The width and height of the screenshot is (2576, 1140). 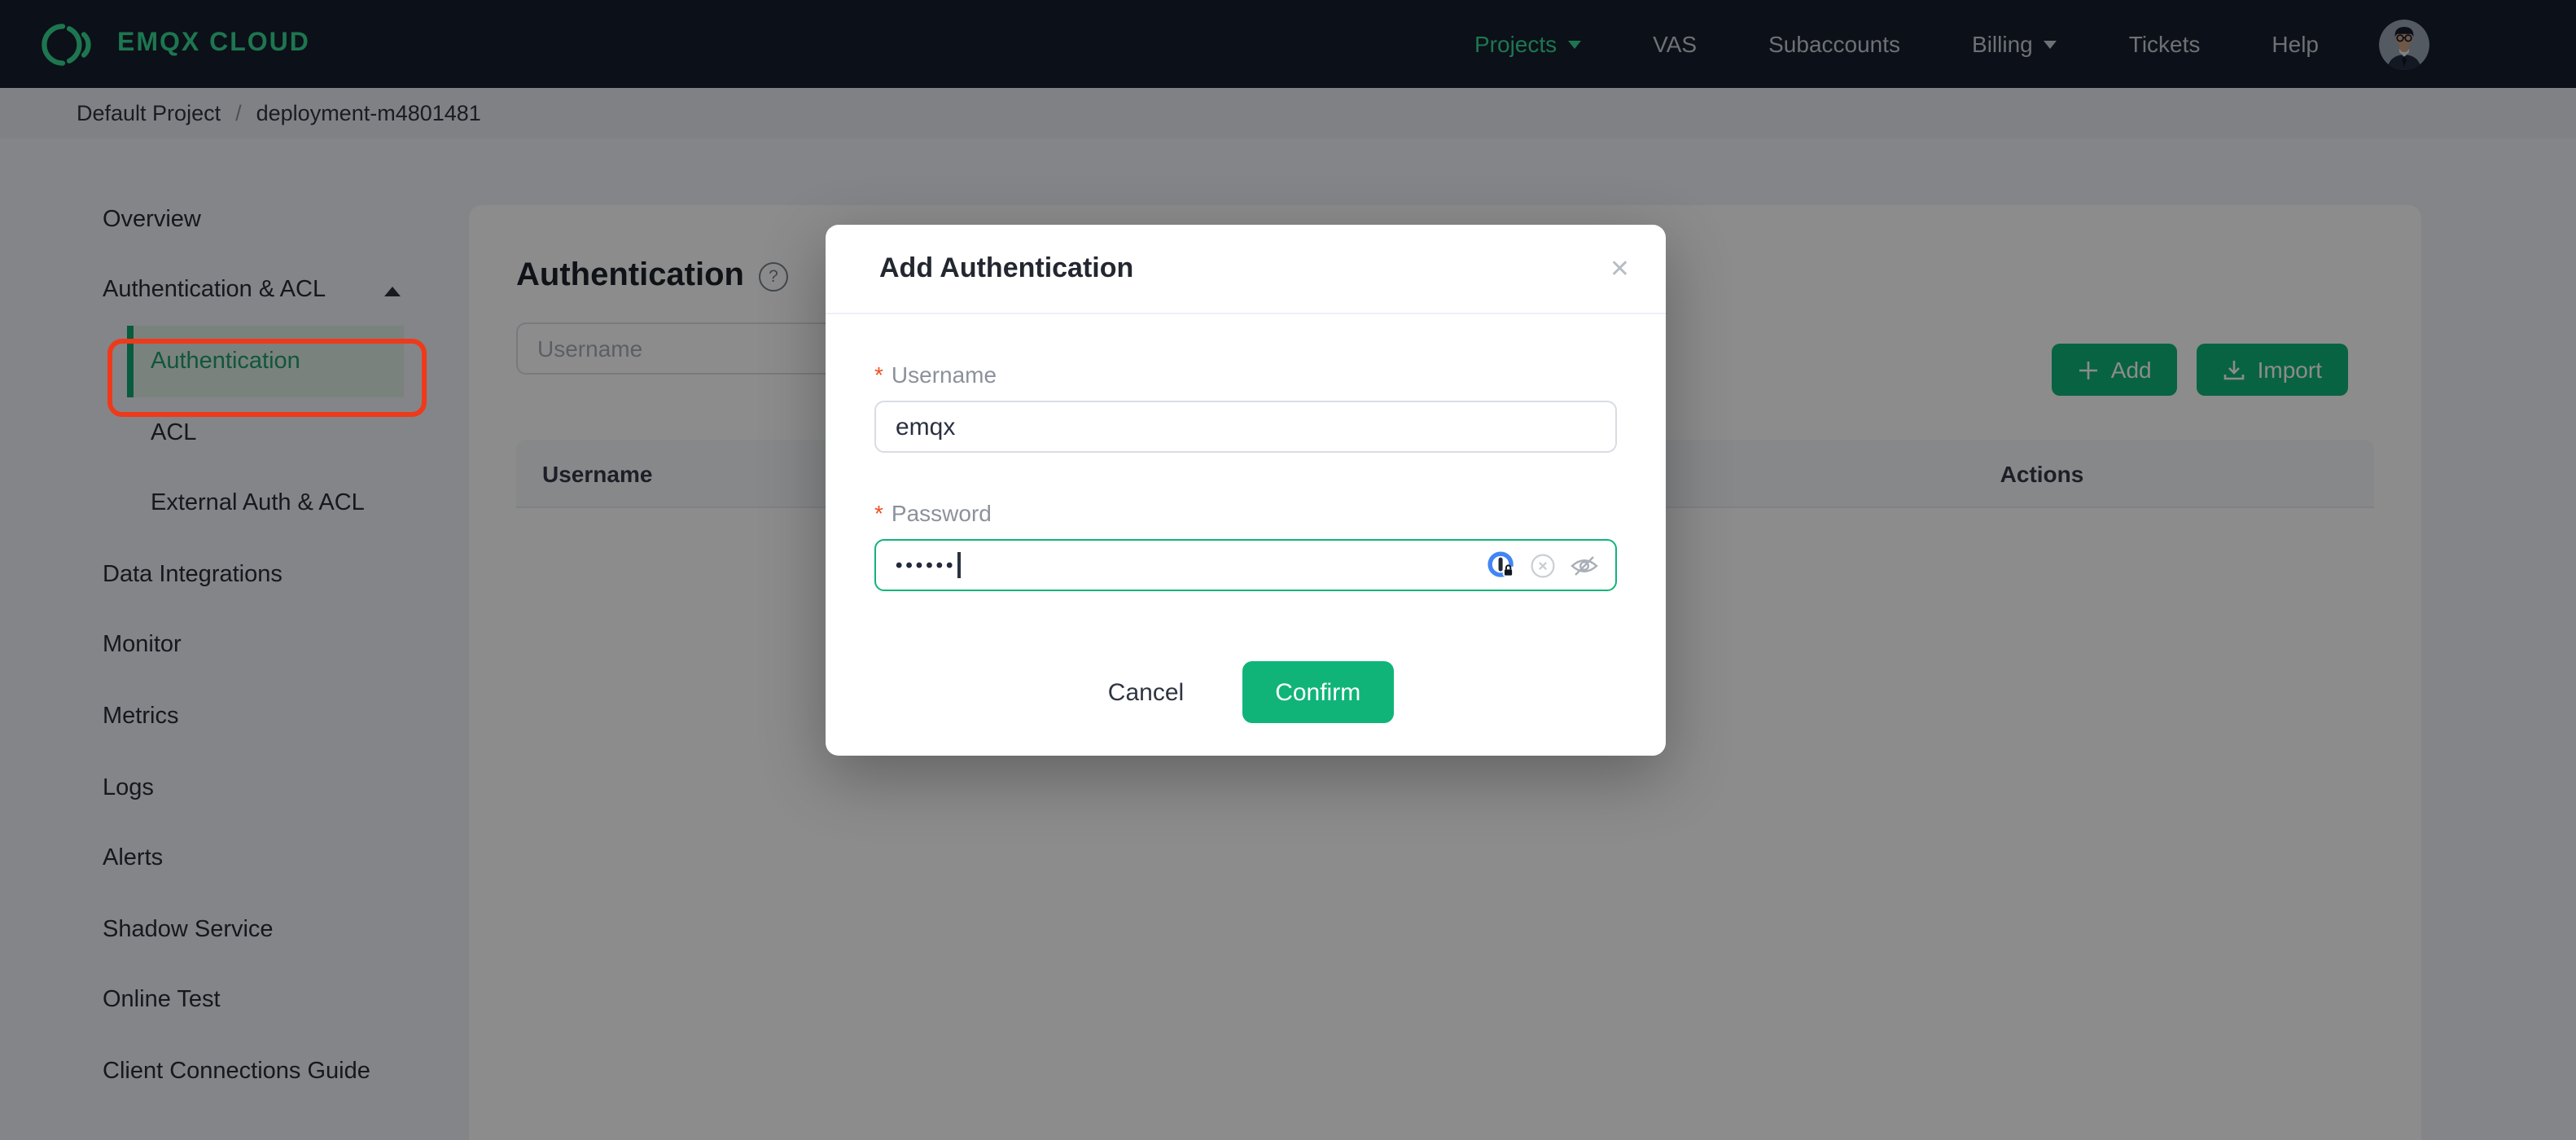 What do you see at coordinates (933, 513) in the screenshot?
I see `password-field-label: * Password` at bounding box center [933, 513].